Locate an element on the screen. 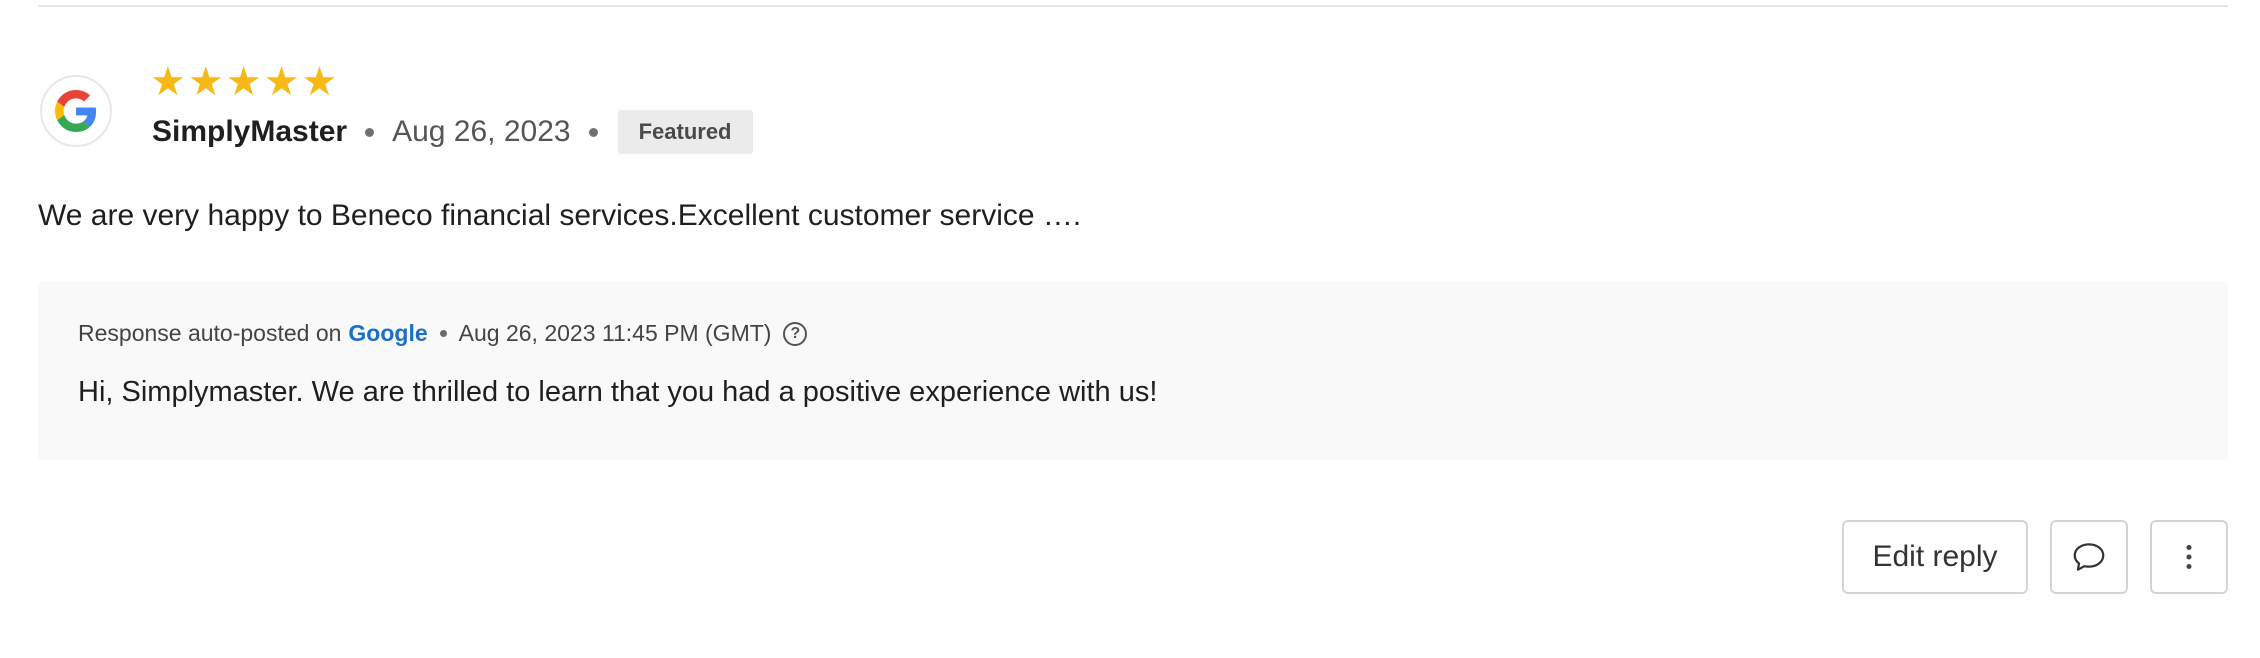 Image resolution: width=2260 pixels, height=658 pixels. edit-reply-label: Edit reply is located at coordinates (1935, 556).